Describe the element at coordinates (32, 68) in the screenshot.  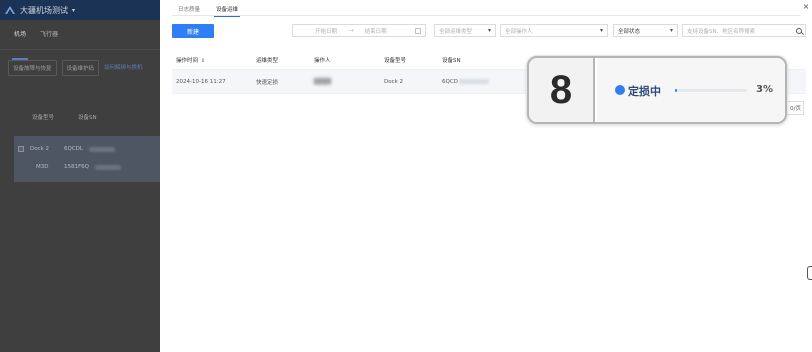
I see `device-fault-button: 设备故障与恢复` at that location.